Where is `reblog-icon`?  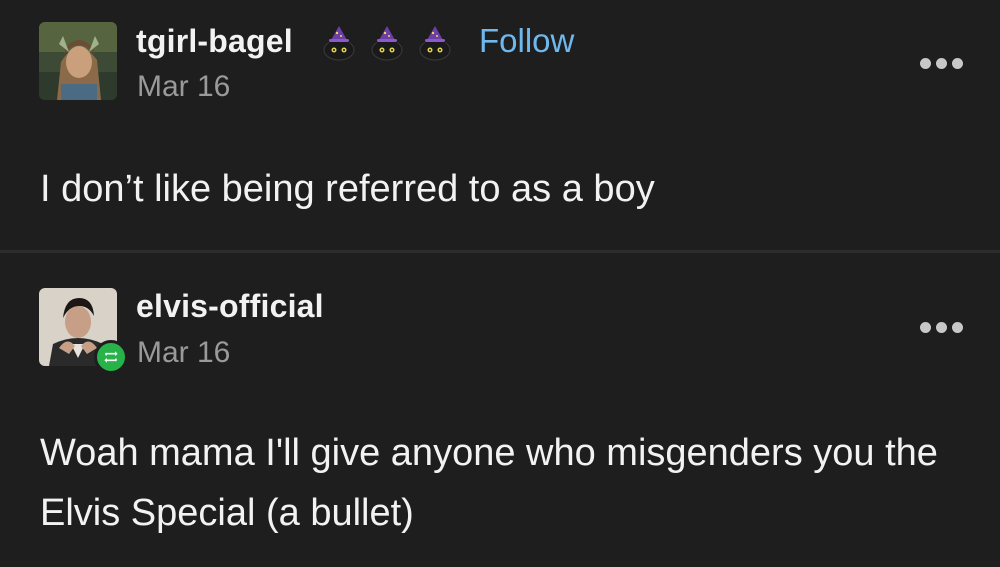 reblog-icon is located at coordinates (111, 357).